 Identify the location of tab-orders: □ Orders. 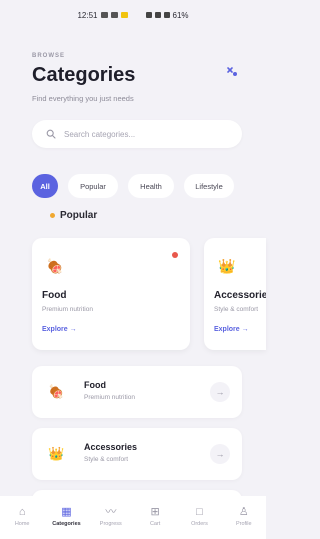
(199, 516).